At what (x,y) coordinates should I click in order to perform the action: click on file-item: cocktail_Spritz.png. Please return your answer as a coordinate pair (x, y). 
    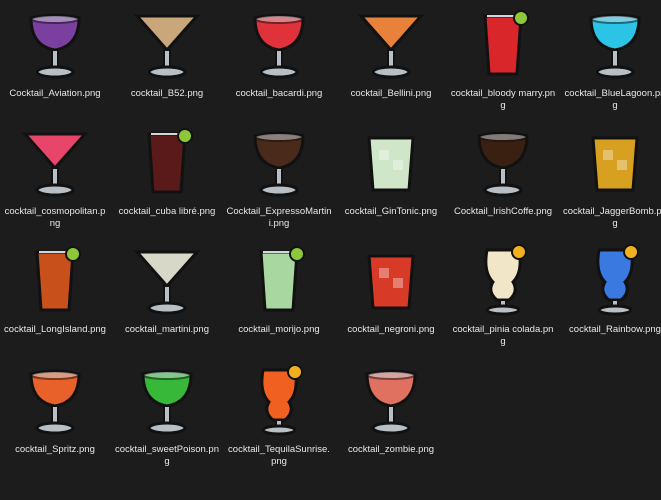
    Looking at the image, I should click on (55, 416).